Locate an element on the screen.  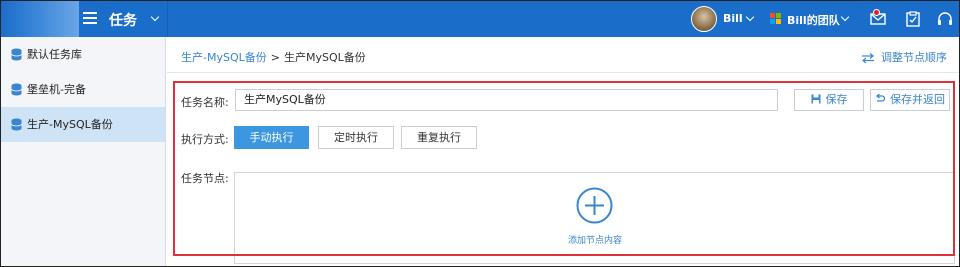
sidebar-item-label: 生产-MySQL备份 is located at coordinates (70, 124).